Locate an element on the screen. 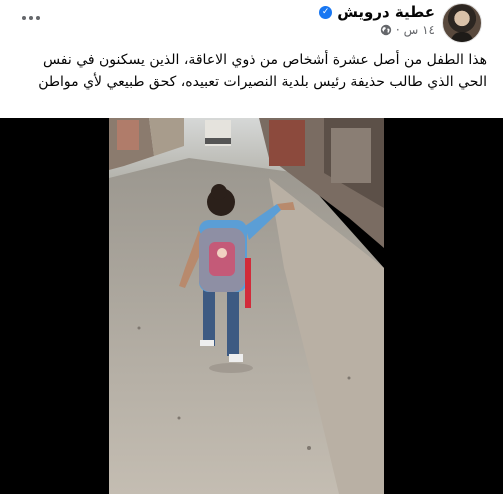 This screenshot has width=503, height=494. globe-icon is located at coordinates (386, 30).